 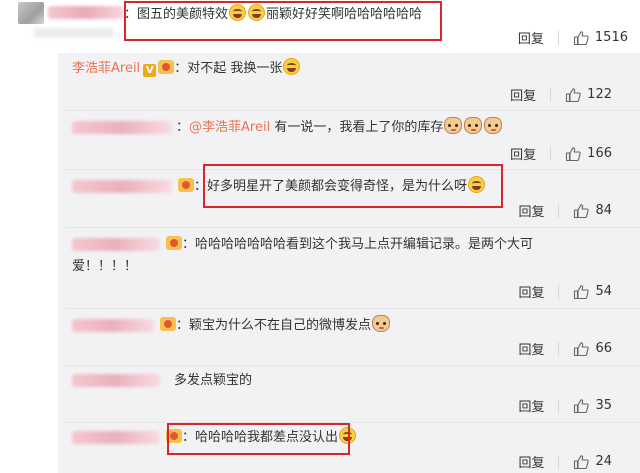 I want to click on like-button: 84, so click(x=592, y=211).